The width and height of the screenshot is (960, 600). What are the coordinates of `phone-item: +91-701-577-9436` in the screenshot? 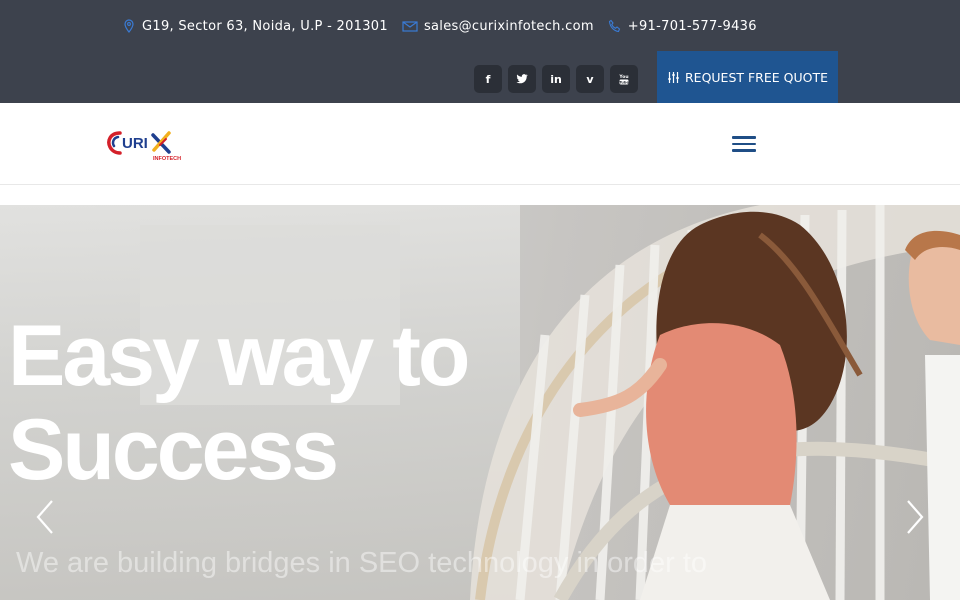 It's located at (682, 26).